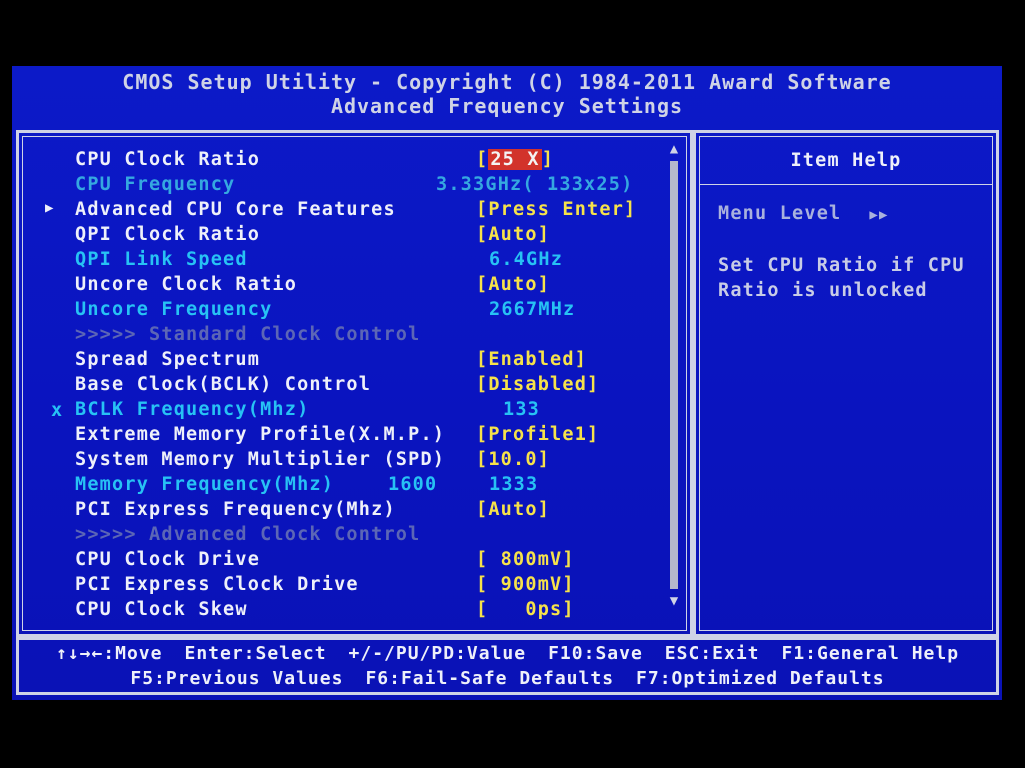 The width and height of the screenshot is (1025, 768). What do you see at coordinates (168, 159) in the screenshot?
I see `setting-label: CPU Clock Ratio` at bounding box center [168, 159].